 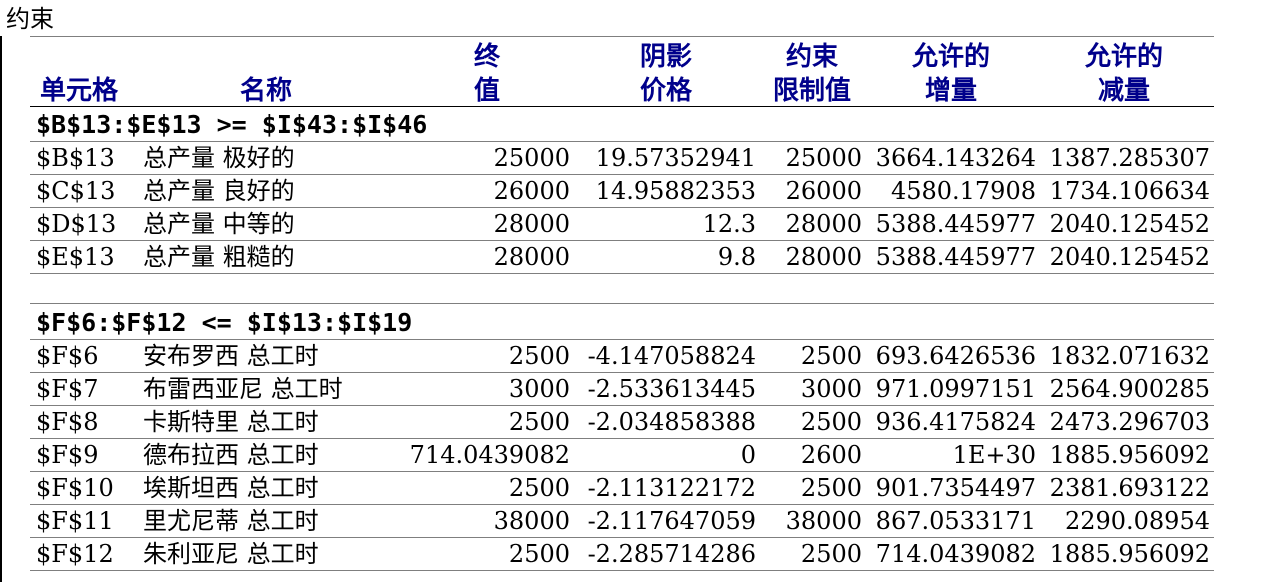 I want to click on left-border, so click(x=1, y=309).